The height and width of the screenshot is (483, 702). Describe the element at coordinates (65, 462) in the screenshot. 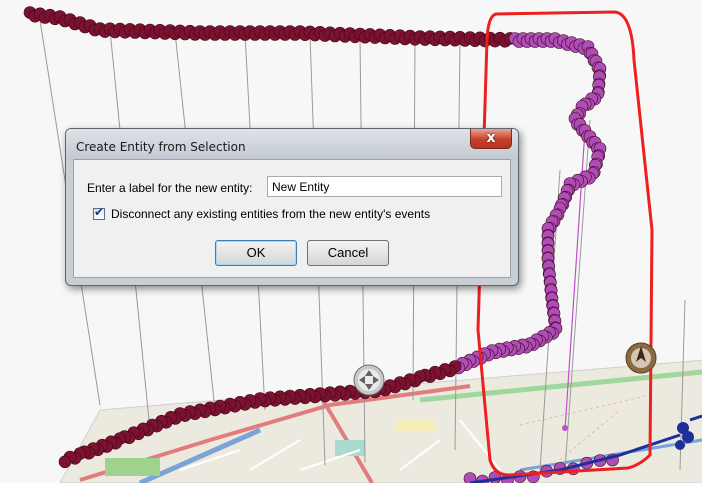

I see `trajectory-point` at that location.